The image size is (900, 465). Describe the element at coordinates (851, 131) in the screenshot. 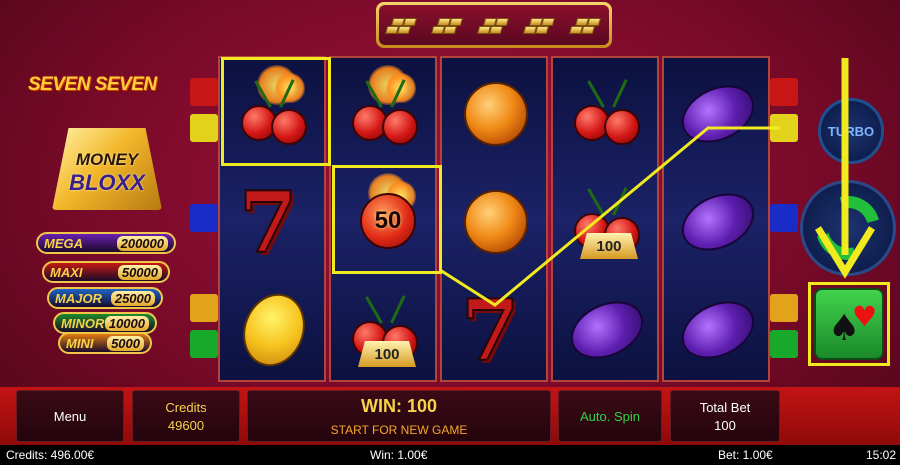

I see `turbo-button: TURBO` at that location.